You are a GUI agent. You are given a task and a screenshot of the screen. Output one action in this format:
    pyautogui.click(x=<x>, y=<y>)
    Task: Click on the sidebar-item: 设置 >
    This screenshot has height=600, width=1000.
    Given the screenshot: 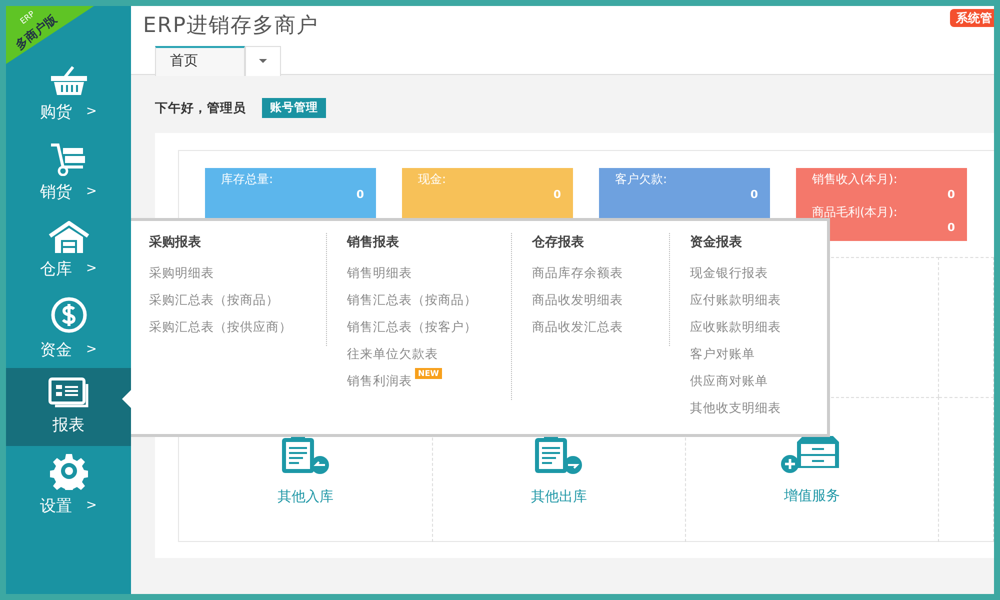 What is the action you would take?
    pyautogui.click(x=68, y=485)
    